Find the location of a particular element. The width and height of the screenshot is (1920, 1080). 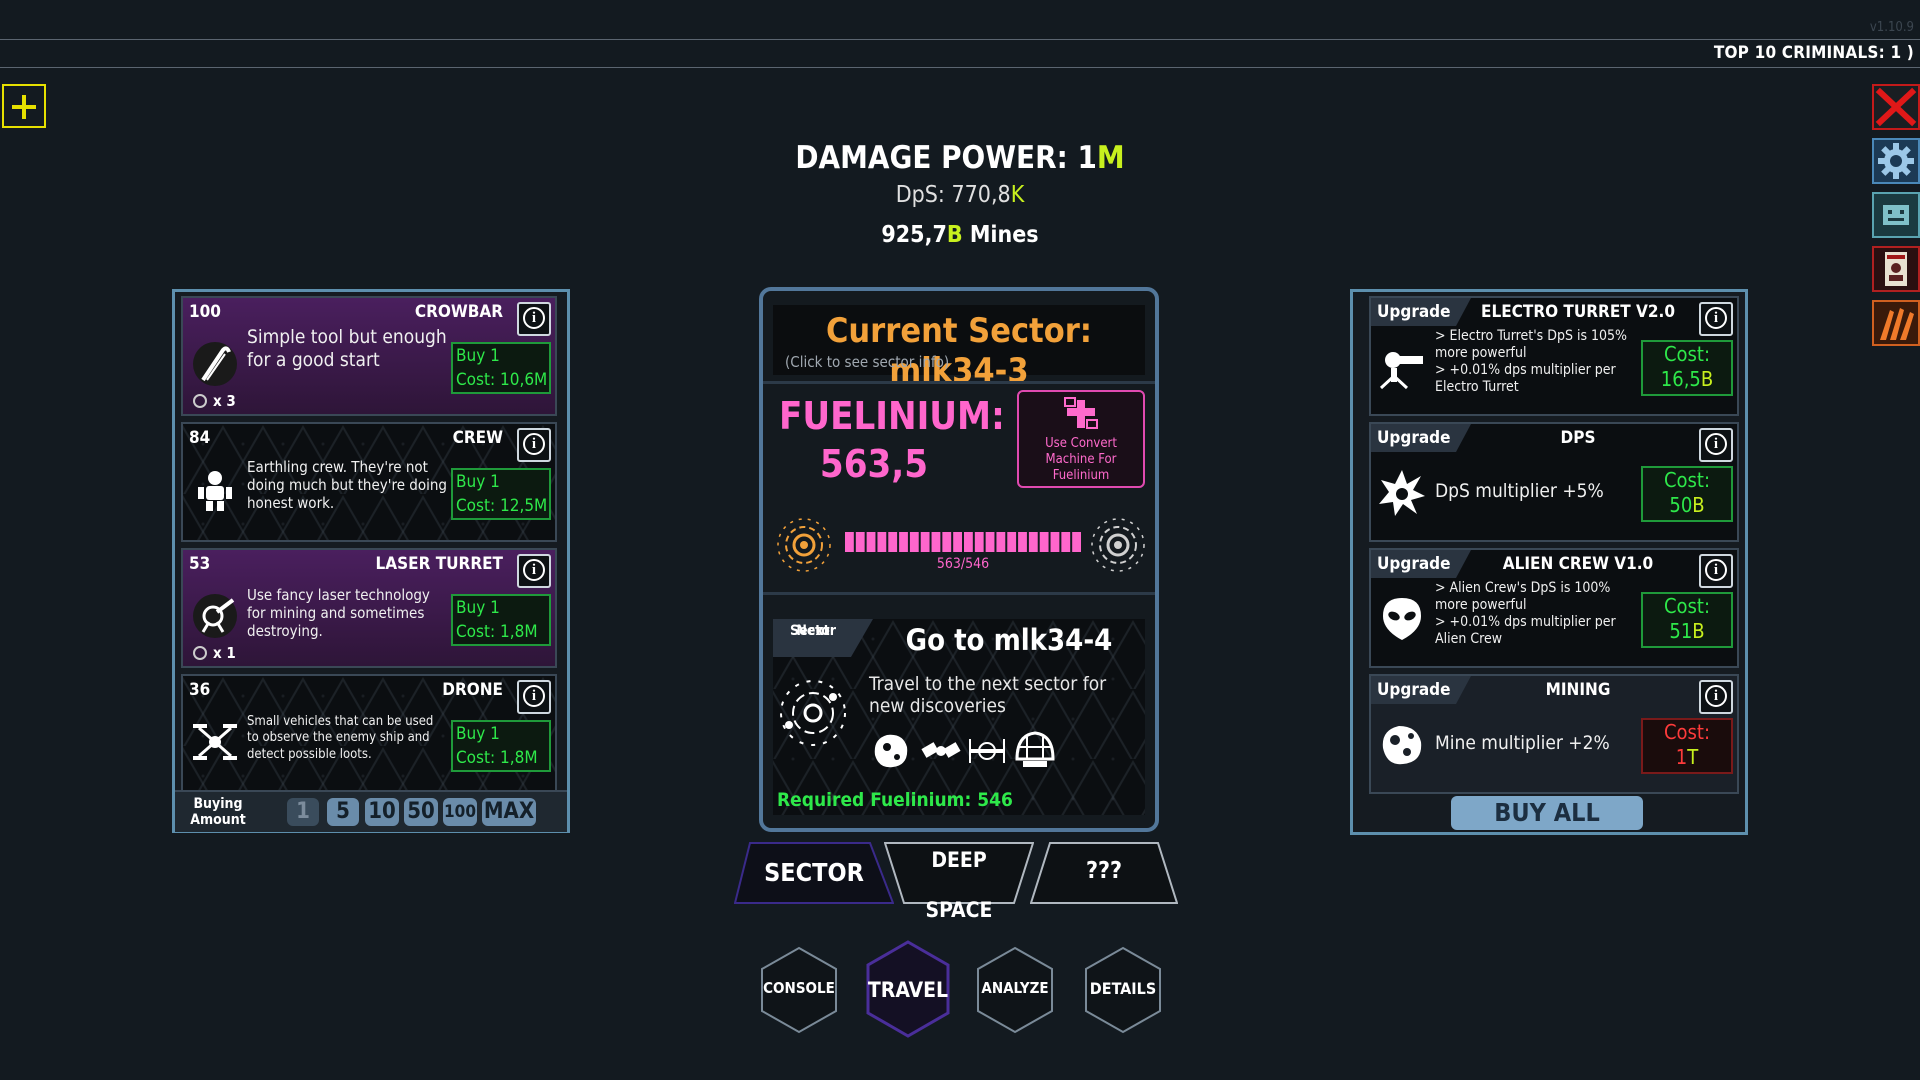

upgrade-cost-button: Cost: 1T is located at coordinates (1687, 746).